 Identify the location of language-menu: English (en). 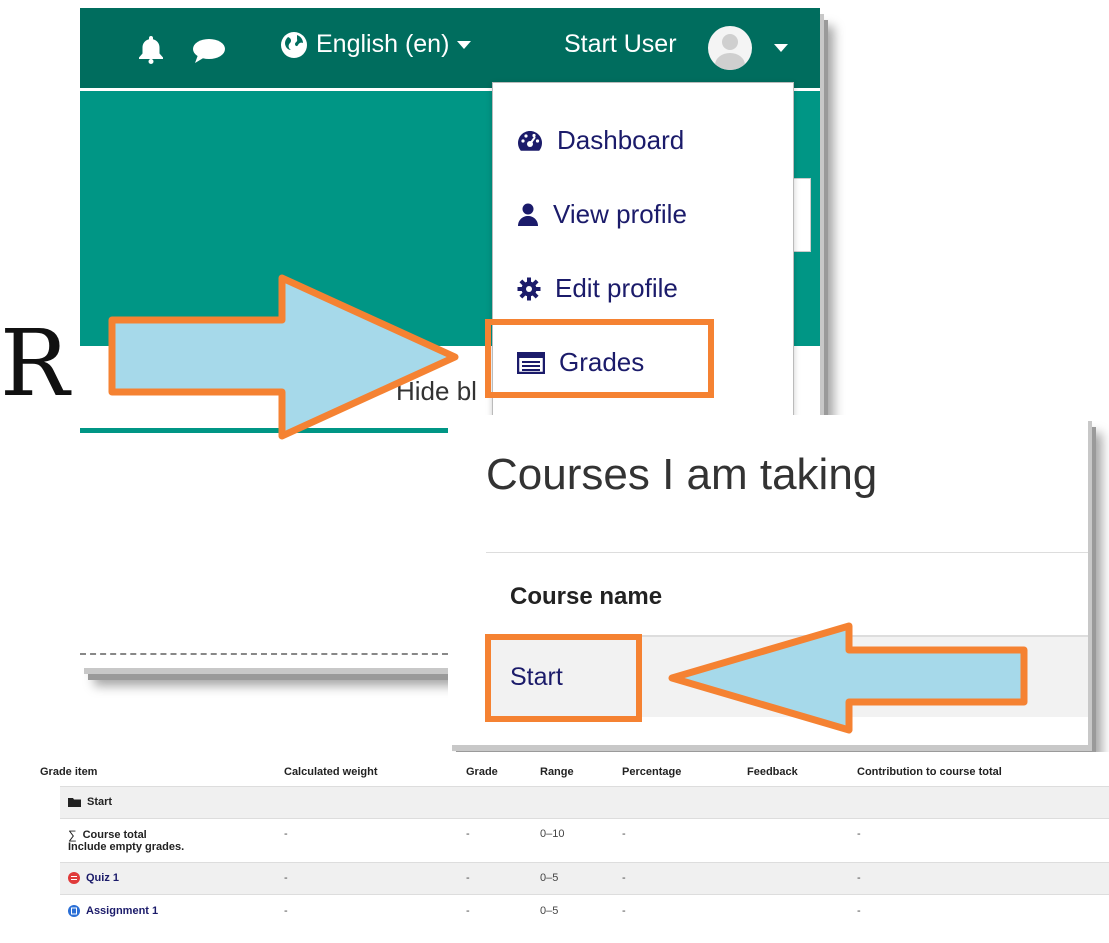
(376, 44).